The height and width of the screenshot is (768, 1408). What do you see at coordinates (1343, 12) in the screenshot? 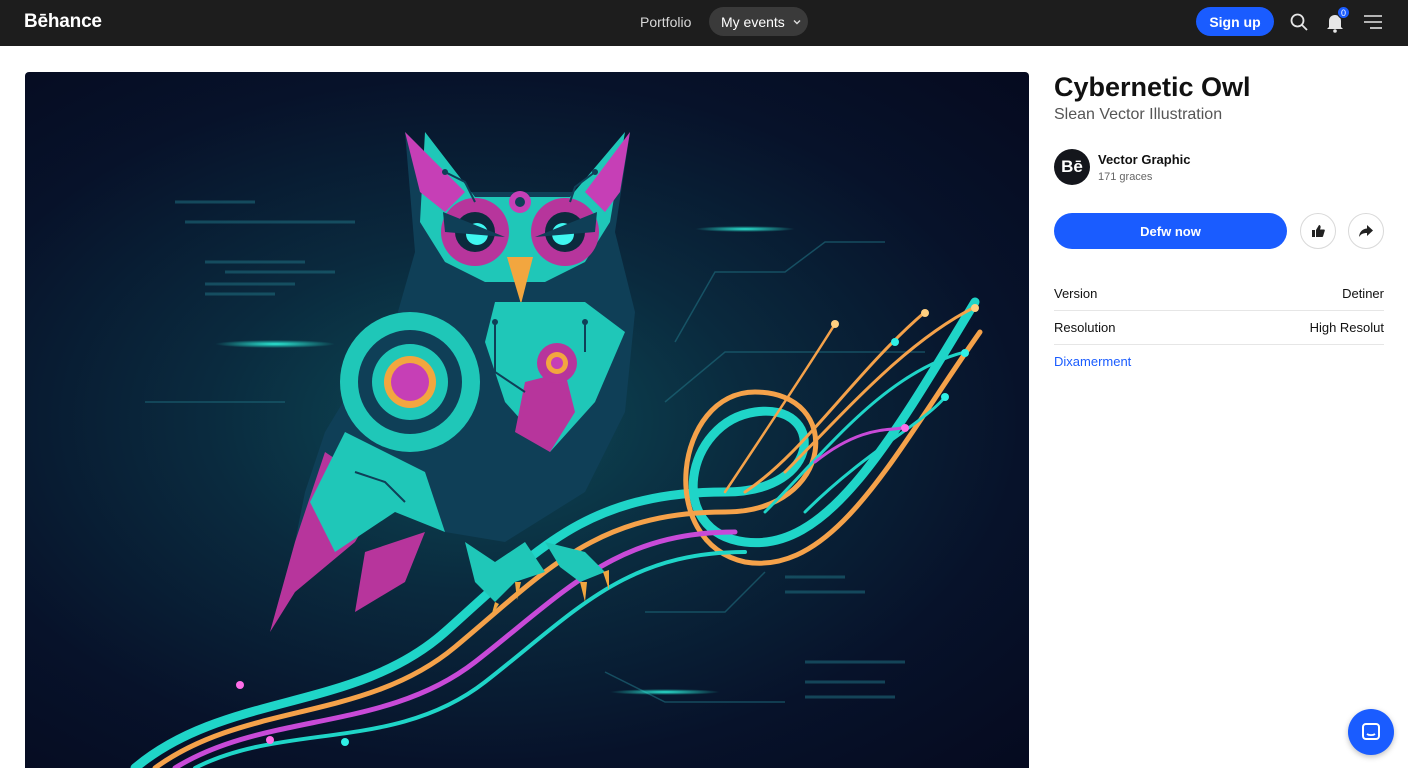
I see `notification-badge: 0` at bounding box center [1343, 12].